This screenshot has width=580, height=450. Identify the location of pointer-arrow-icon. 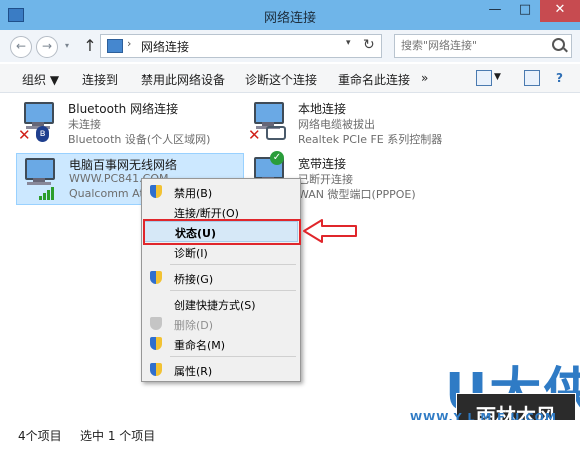
(330, 231).